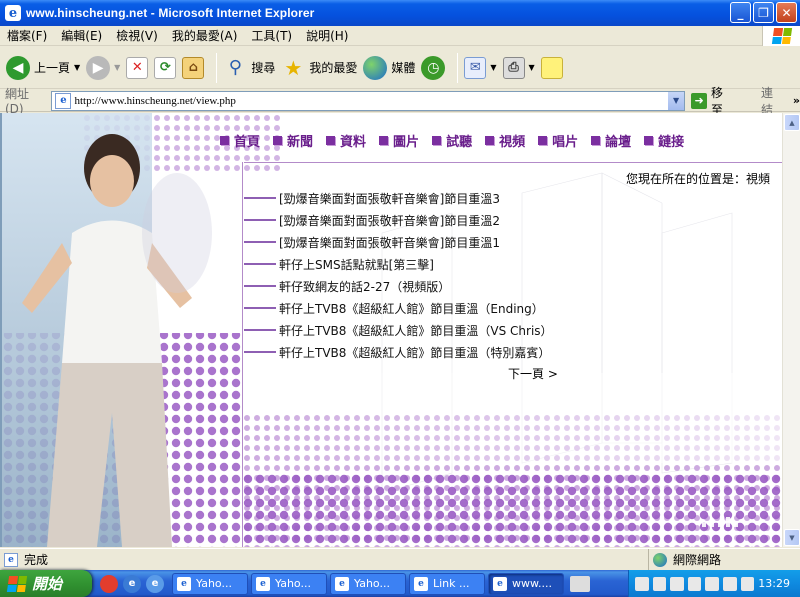  I want to click on keyboard-icon, so click(580, 583).